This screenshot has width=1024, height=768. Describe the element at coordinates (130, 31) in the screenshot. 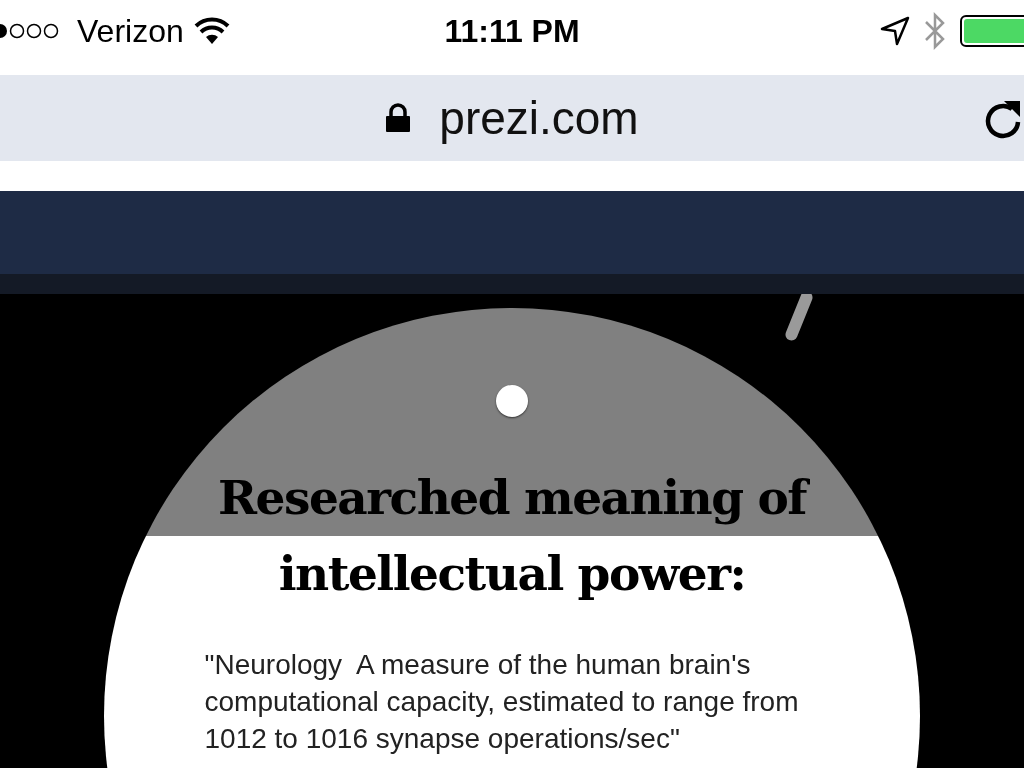

I see `carrier-name: Verizon` at that location.